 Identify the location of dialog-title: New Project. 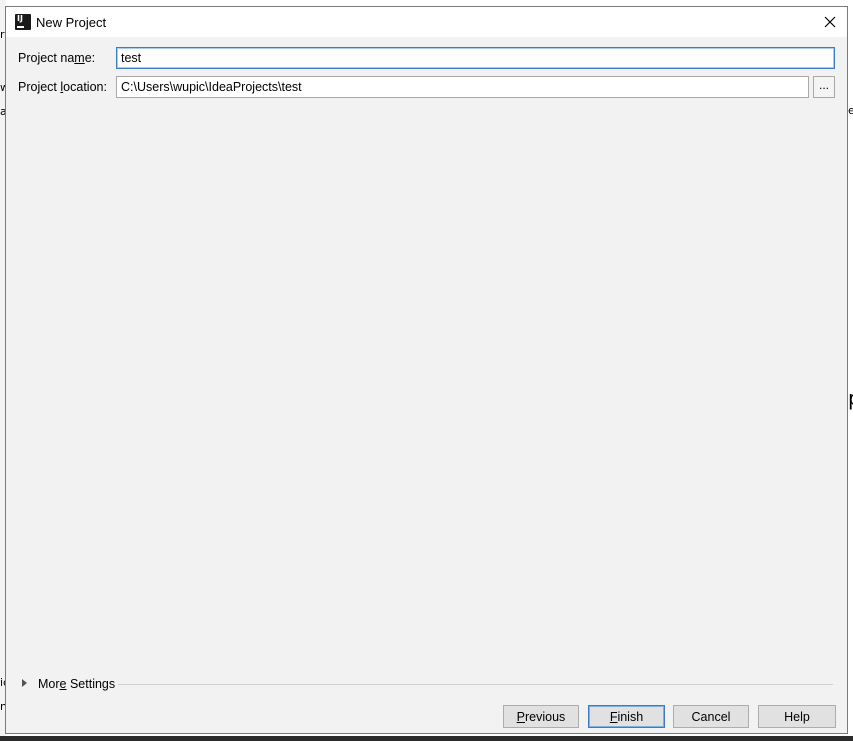
(71, 22).